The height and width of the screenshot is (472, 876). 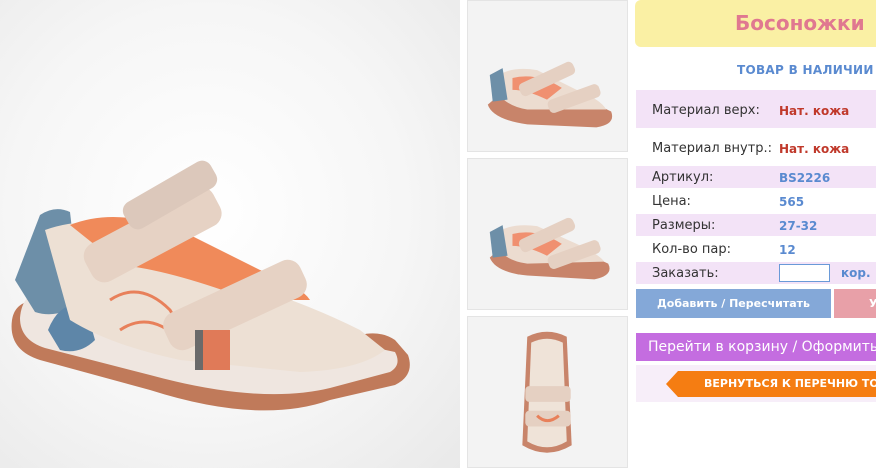 I want to click on spec-row-upper-material: Материал верх: Нат. кожа, so click(x=756, y=109).